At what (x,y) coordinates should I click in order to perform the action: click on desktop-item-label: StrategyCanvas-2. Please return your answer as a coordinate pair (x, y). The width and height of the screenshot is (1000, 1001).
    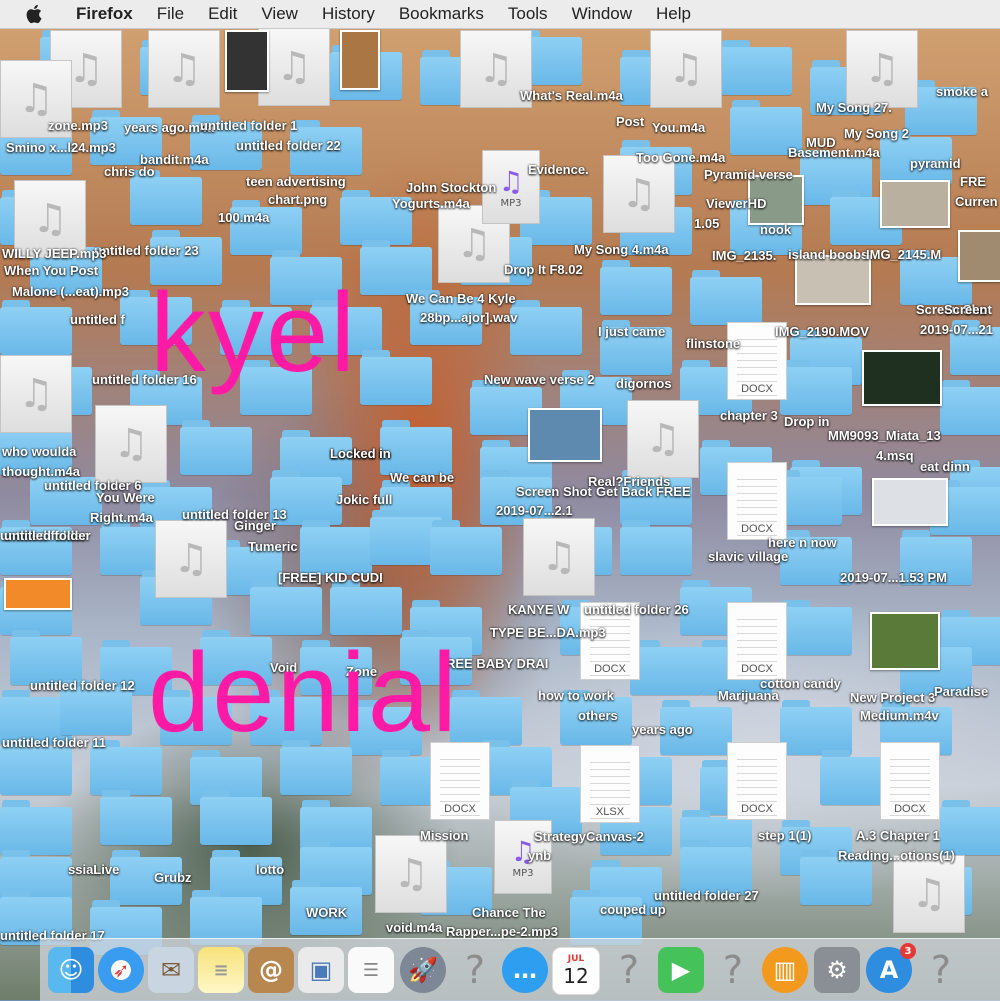
    Looking at the image, I should click on (589, 836).